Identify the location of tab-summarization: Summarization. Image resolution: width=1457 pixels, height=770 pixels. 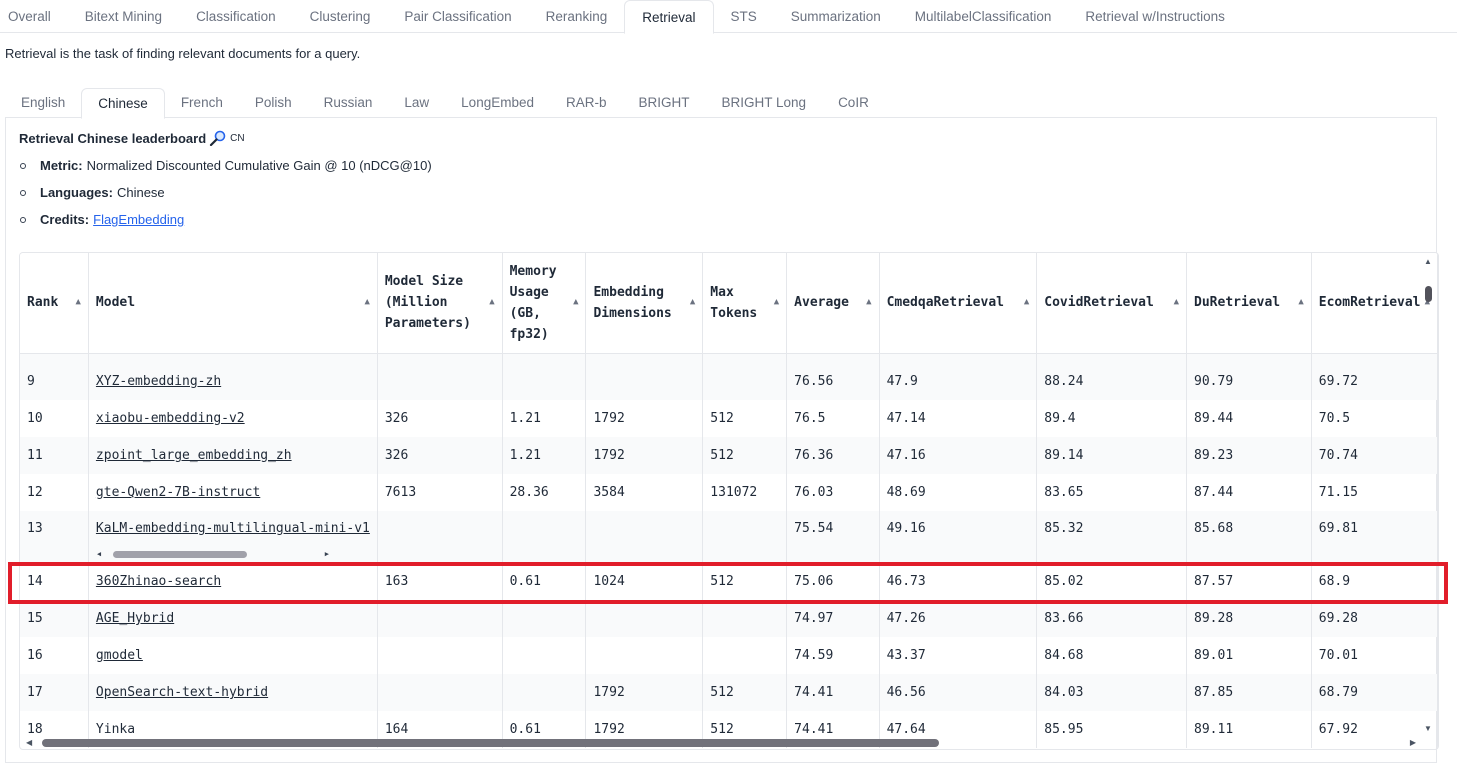
(836, 16).